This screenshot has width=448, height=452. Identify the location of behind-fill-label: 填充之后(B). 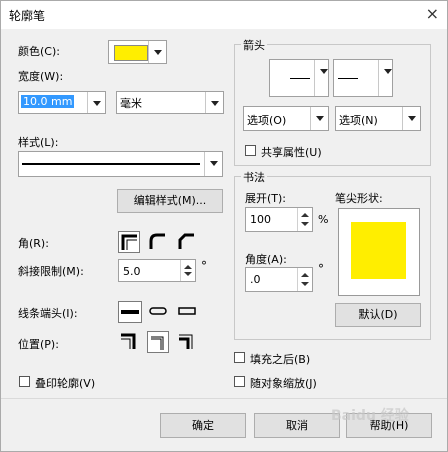
(280, 359).